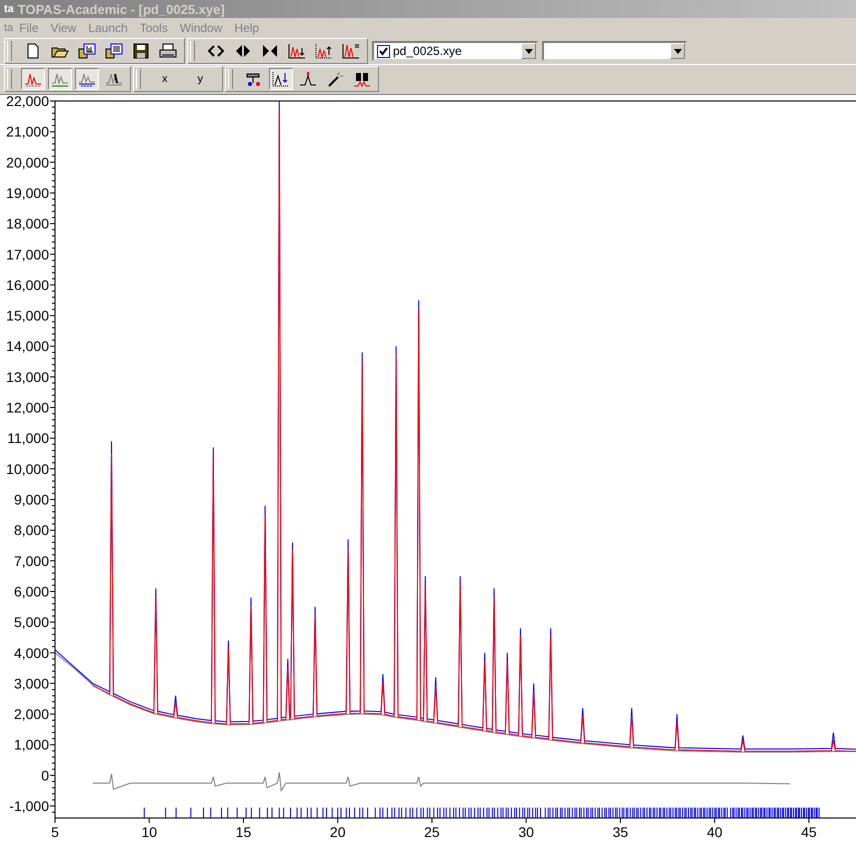 This screenshot has height=845, width=856. What do you see at coordinates (164, 79) in the screenshot?
I see `x-coordinate-label: x` at bounding box center [164, 79].